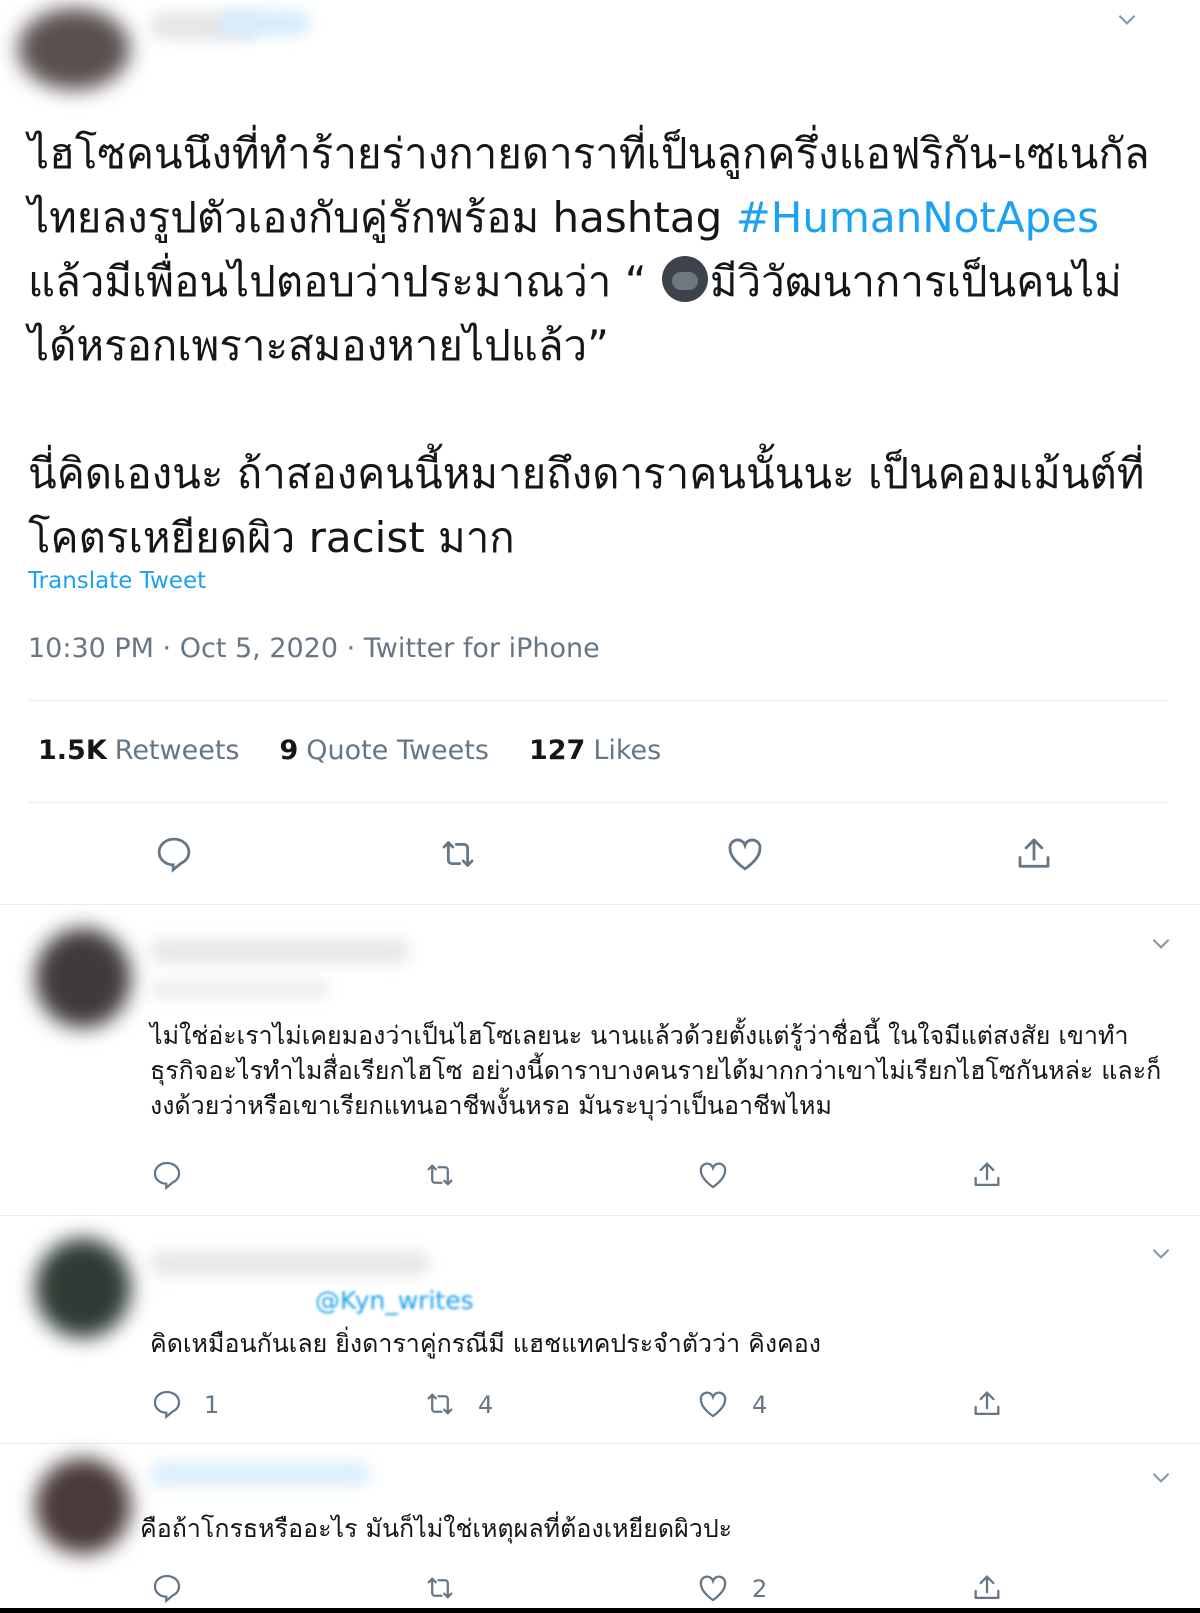 The height and width of the screenshot is (1613, 1200). I want to click on reply-meta-blurred, so click(240, 989).